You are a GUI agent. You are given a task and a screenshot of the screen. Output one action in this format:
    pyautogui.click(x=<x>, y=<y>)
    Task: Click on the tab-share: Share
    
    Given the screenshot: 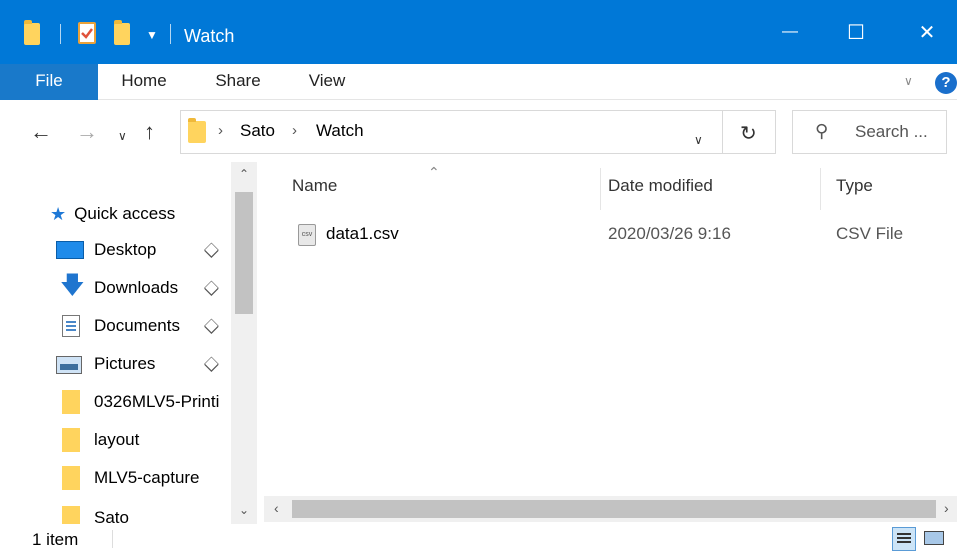 What is the action you would take?
    pyautogui.click(x=238, y=82)
    